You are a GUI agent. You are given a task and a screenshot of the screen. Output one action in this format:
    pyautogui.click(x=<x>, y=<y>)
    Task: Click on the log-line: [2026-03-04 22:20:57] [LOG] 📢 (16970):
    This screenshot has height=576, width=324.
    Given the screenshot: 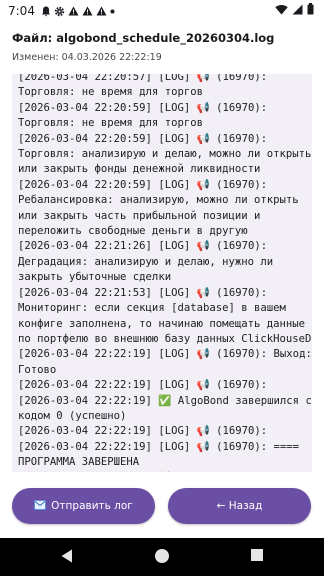 What is the action you would take?
    pyautogui.click(x=143, y=78)
    